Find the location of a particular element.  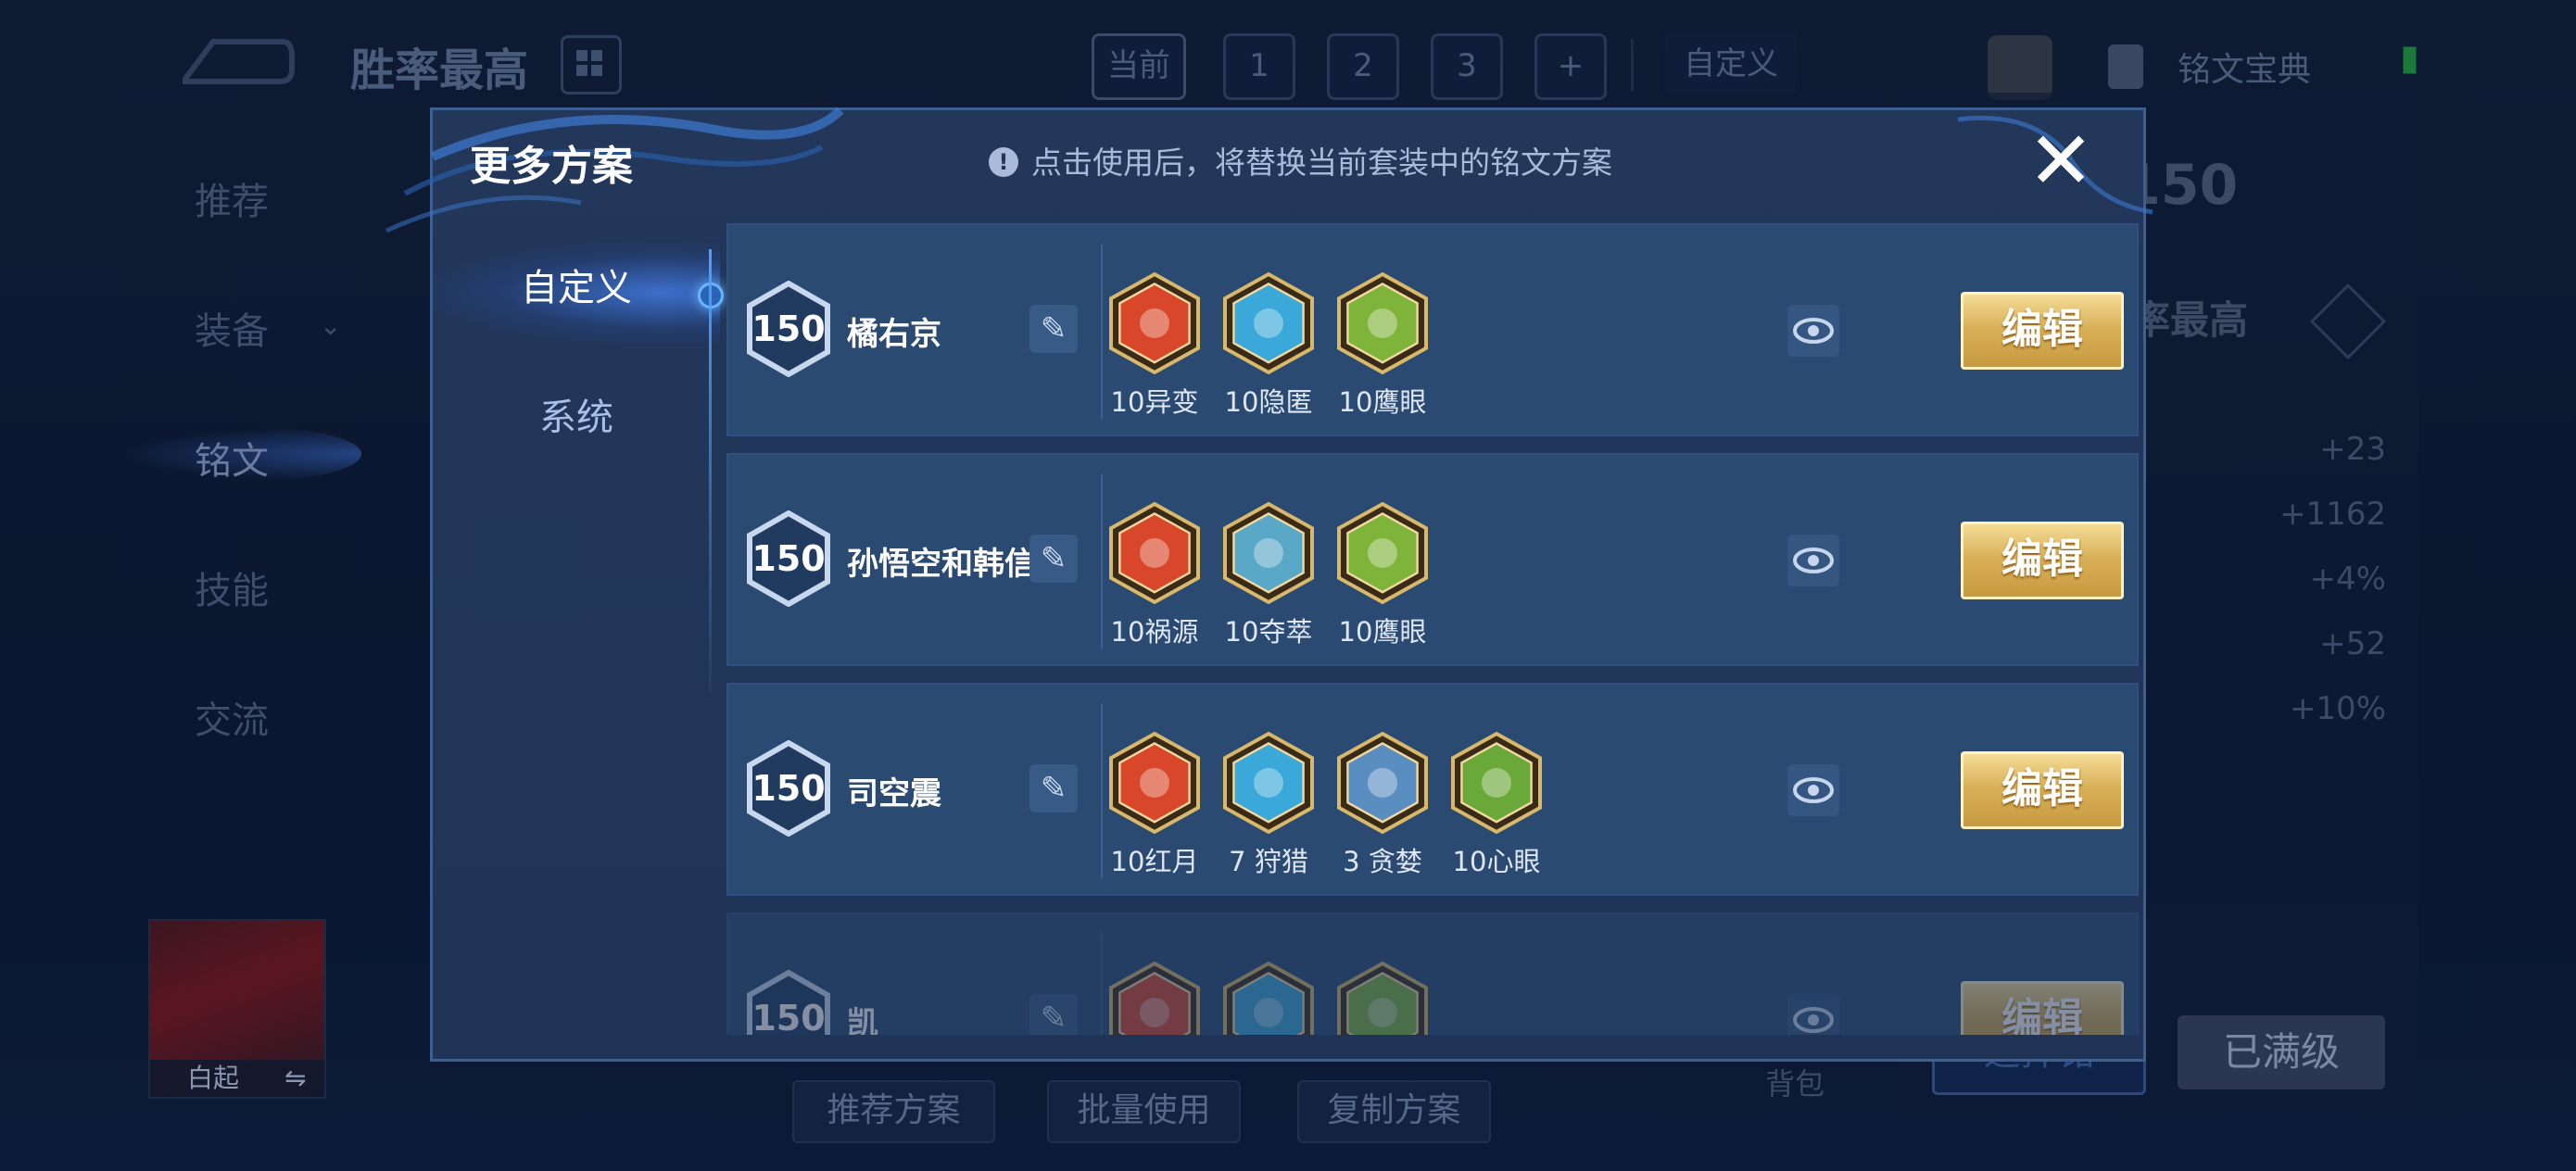

rune-name: 贪婪 is located at coordinates (1395, 862).